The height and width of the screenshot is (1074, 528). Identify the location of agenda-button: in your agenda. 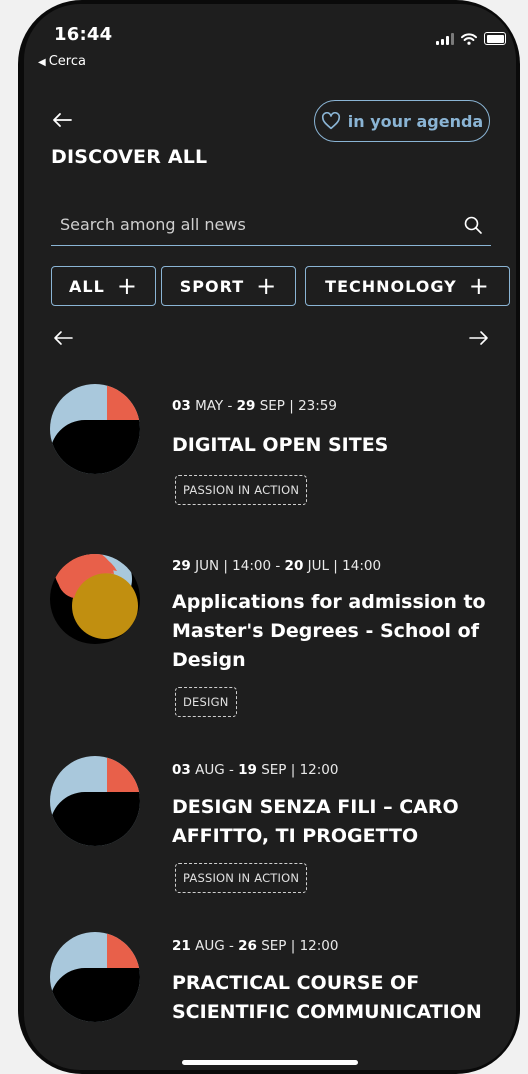
(402, 121).